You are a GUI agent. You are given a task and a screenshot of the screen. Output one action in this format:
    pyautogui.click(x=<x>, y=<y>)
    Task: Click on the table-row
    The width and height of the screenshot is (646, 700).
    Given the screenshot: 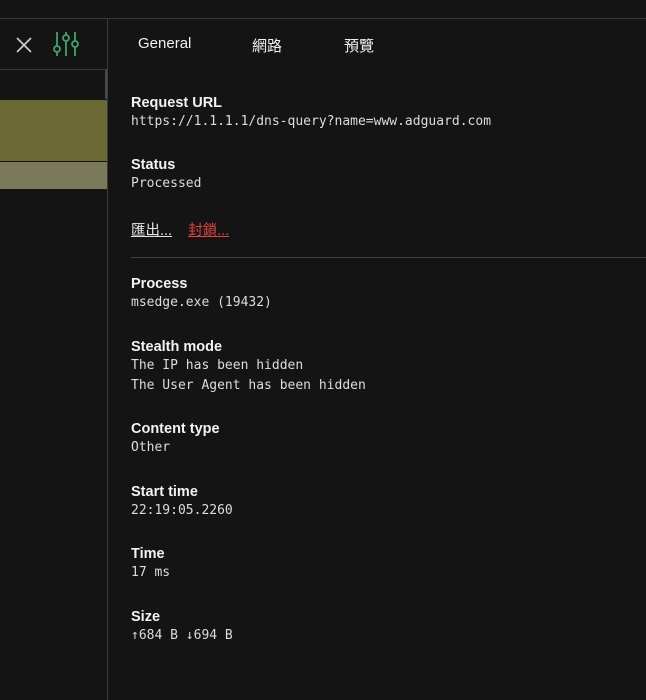 What is the action you would take?
    pyautogui.click(x=53, y=175)
    